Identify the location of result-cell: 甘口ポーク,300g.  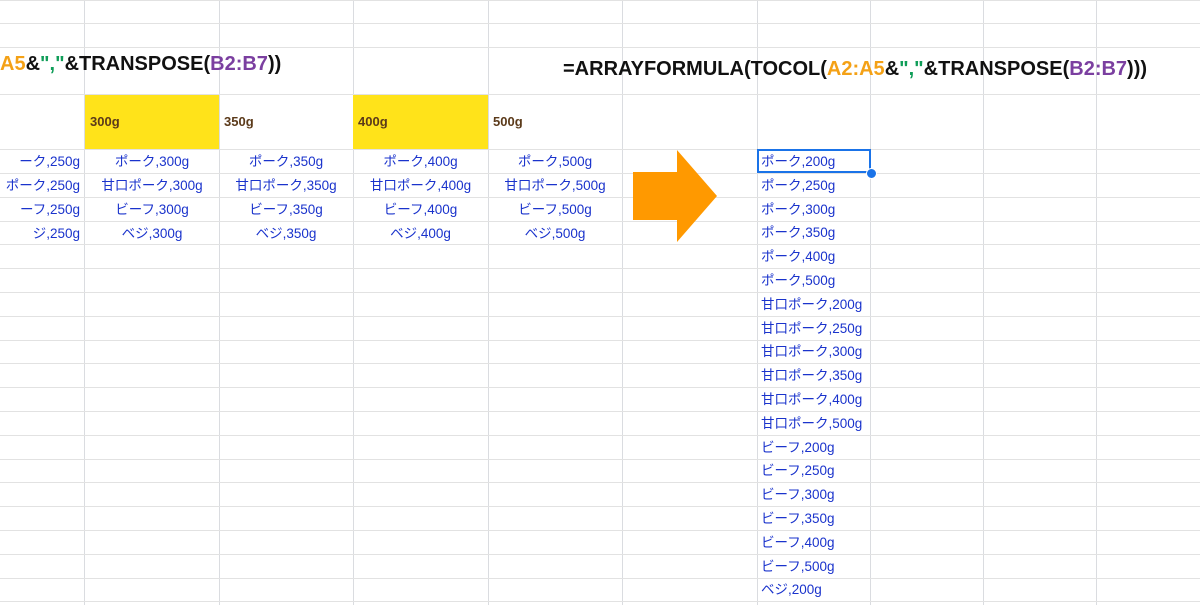
(833, 352).